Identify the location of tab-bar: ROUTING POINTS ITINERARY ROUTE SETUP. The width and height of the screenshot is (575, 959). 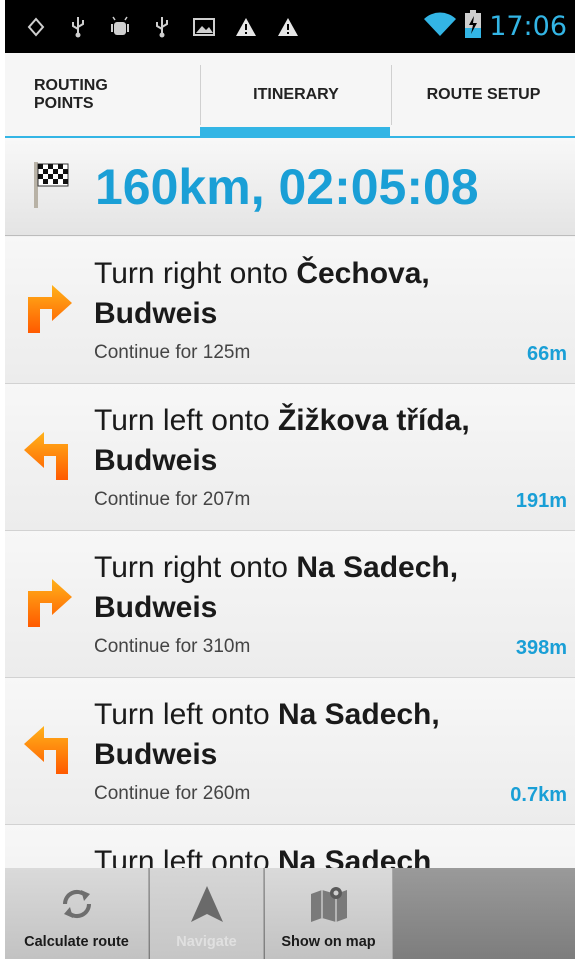
(290, 95).